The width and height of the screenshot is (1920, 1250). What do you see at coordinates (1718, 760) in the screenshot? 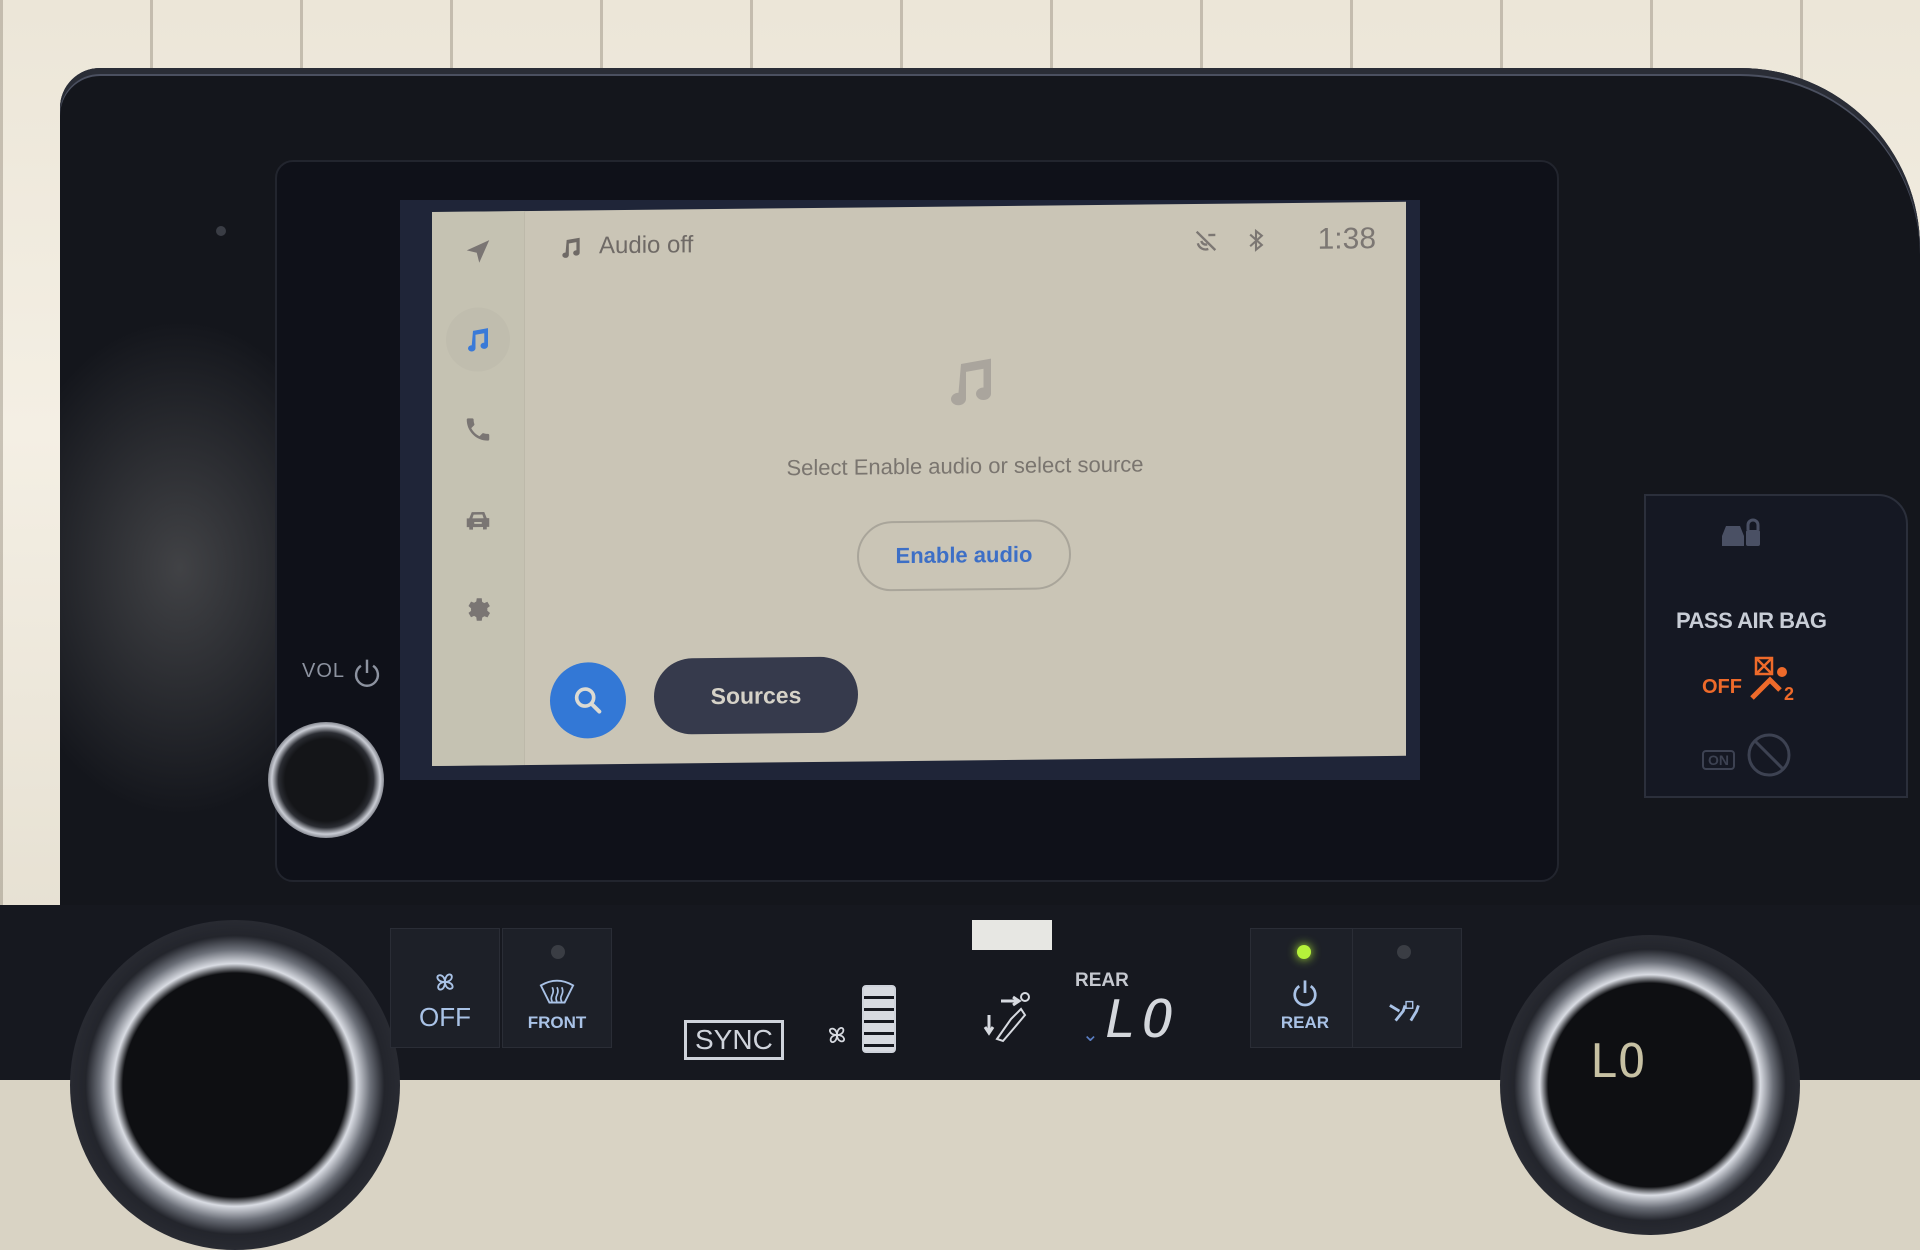
I see `airbag-on-label: ON` at bounding box center [1718, 760].